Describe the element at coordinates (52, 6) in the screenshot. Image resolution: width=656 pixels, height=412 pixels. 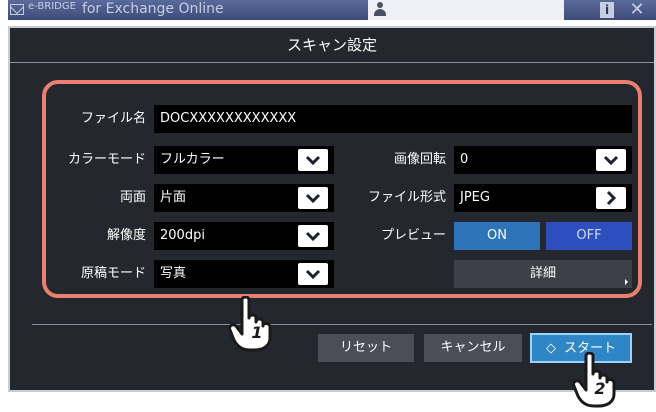
I see `app-title-sub: e-BRIDGE` at that location.